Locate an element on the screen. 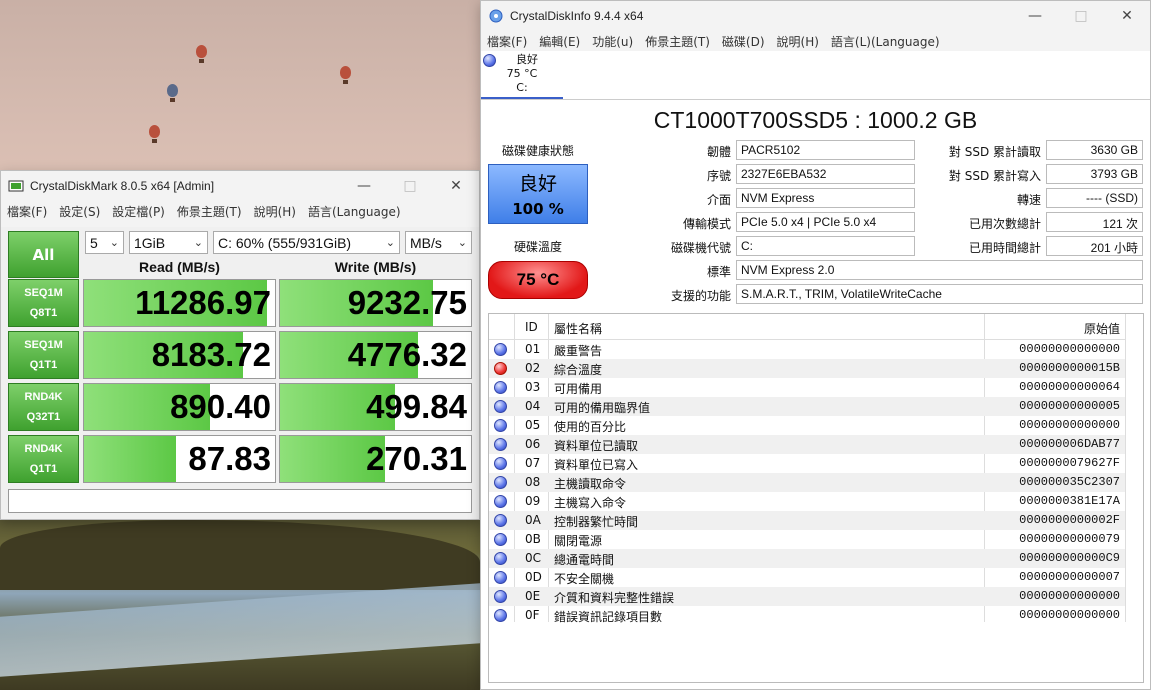 This screenshot has height=690, width=1151. attribute-id: 03 is located at coordinates (533, 387).